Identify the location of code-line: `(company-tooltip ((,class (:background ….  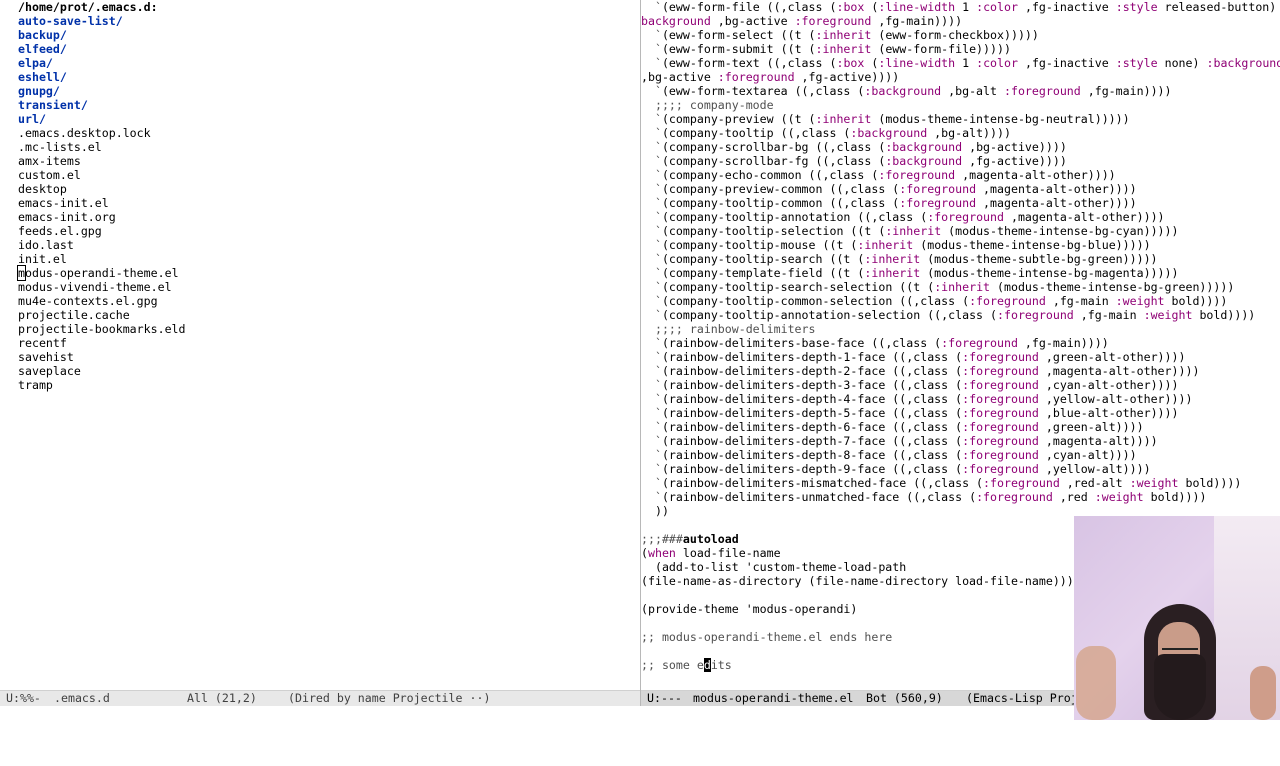
(960, 133).